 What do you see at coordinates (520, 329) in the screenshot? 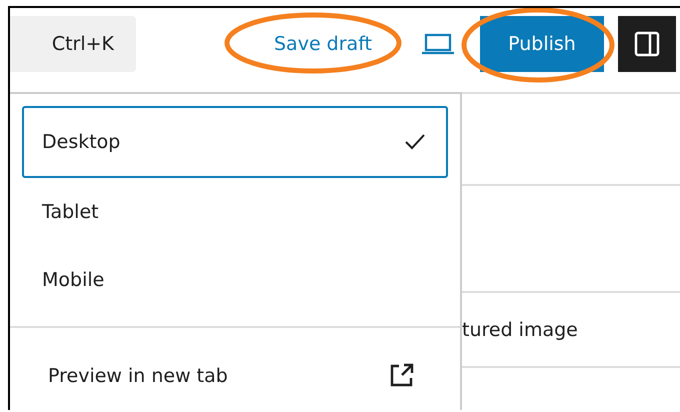
I see `panel-row-text: tured image` at bounding box center [520, 329].